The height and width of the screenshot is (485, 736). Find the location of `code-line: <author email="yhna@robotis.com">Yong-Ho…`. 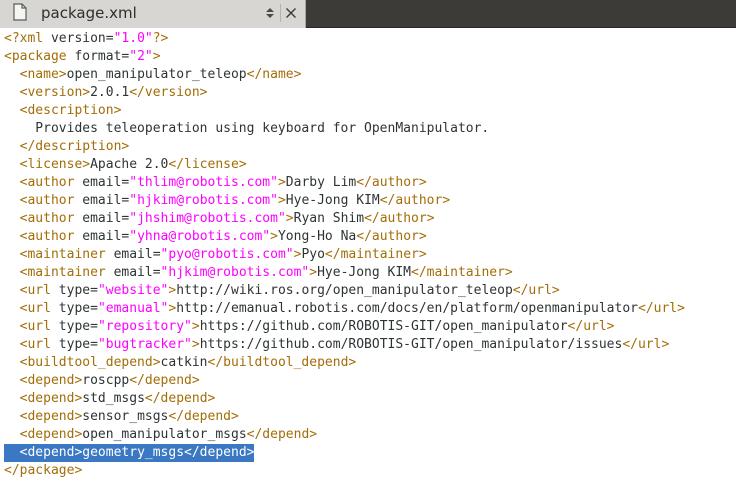

code-line: <author email="yhna@robotis.com">Yong-Ho… is located at coordinates (215, 237).